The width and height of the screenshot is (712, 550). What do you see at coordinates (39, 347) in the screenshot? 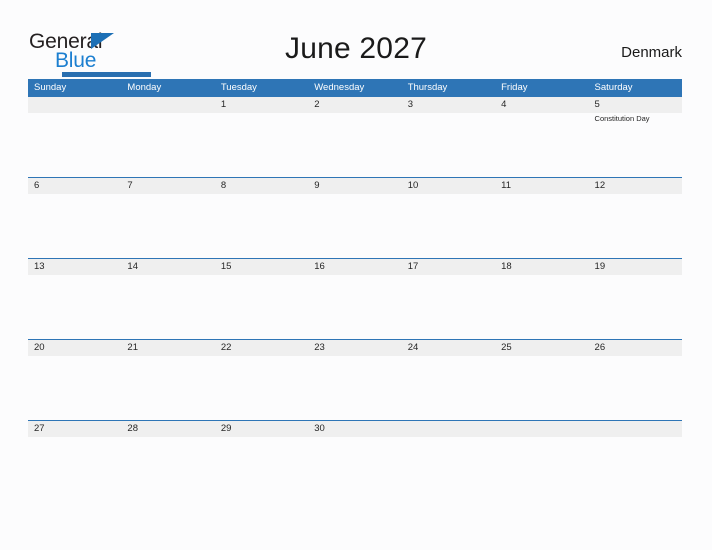
I see `day-number: 20` at bounding box center [39, 347].